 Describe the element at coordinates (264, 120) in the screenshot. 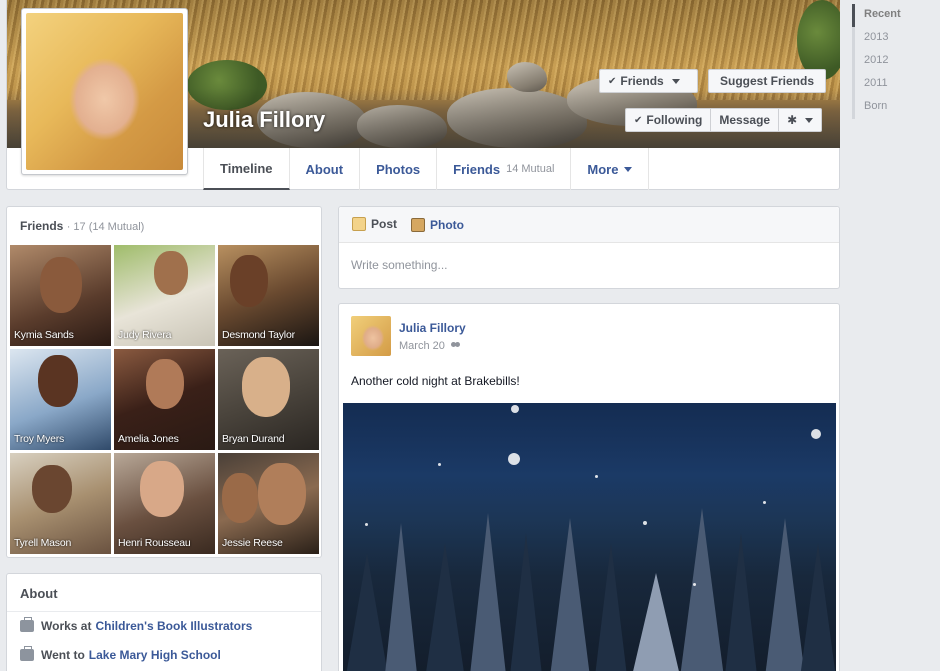

I see `profile-name: Julia Fillory` at that location.